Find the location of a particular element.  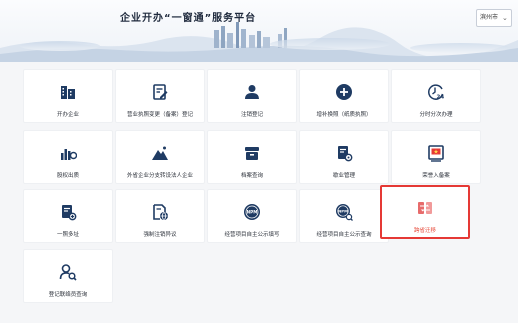

add-circle-icon is located at coordinates (344, 92).